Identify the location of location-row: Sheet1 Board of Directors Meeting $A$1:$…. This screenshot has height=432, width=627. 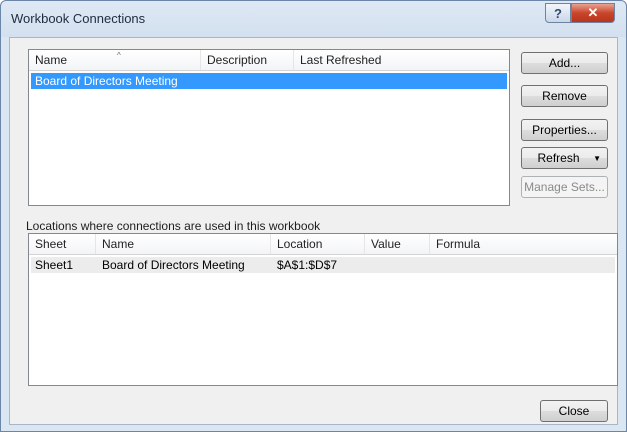
(323, 265).